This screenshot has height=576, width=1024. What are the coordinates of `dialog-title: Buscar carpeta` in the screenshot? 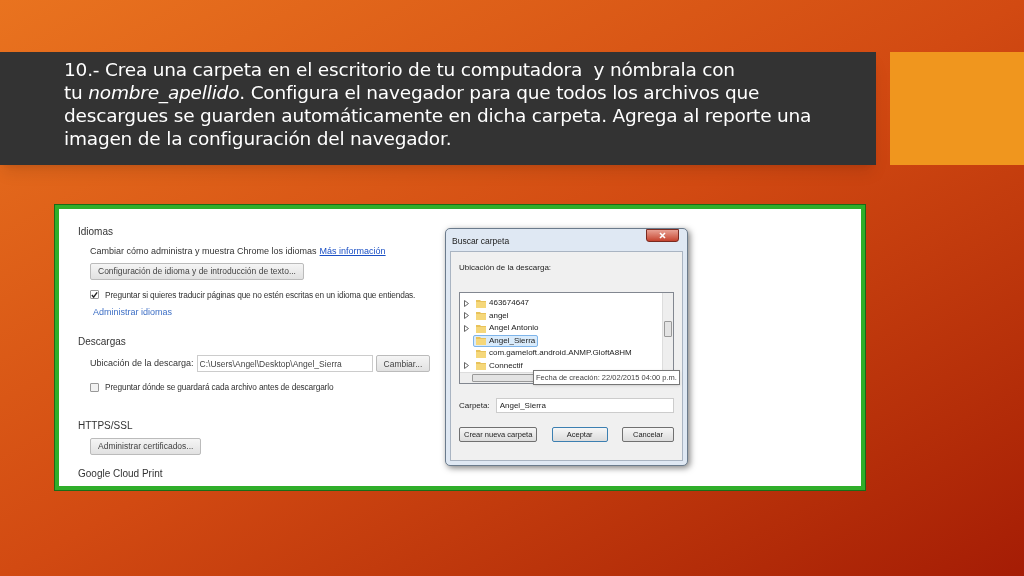 It's located at (481, 241).